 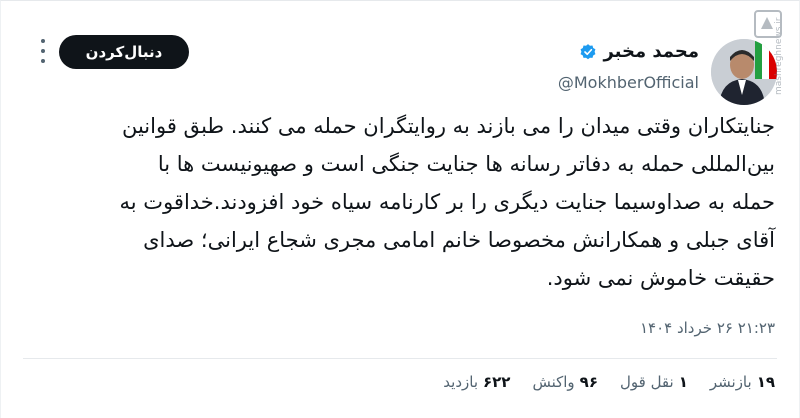 I want to click on tweet-line: حقیقت خاموش نمی شود., so click(x=660, y=278).